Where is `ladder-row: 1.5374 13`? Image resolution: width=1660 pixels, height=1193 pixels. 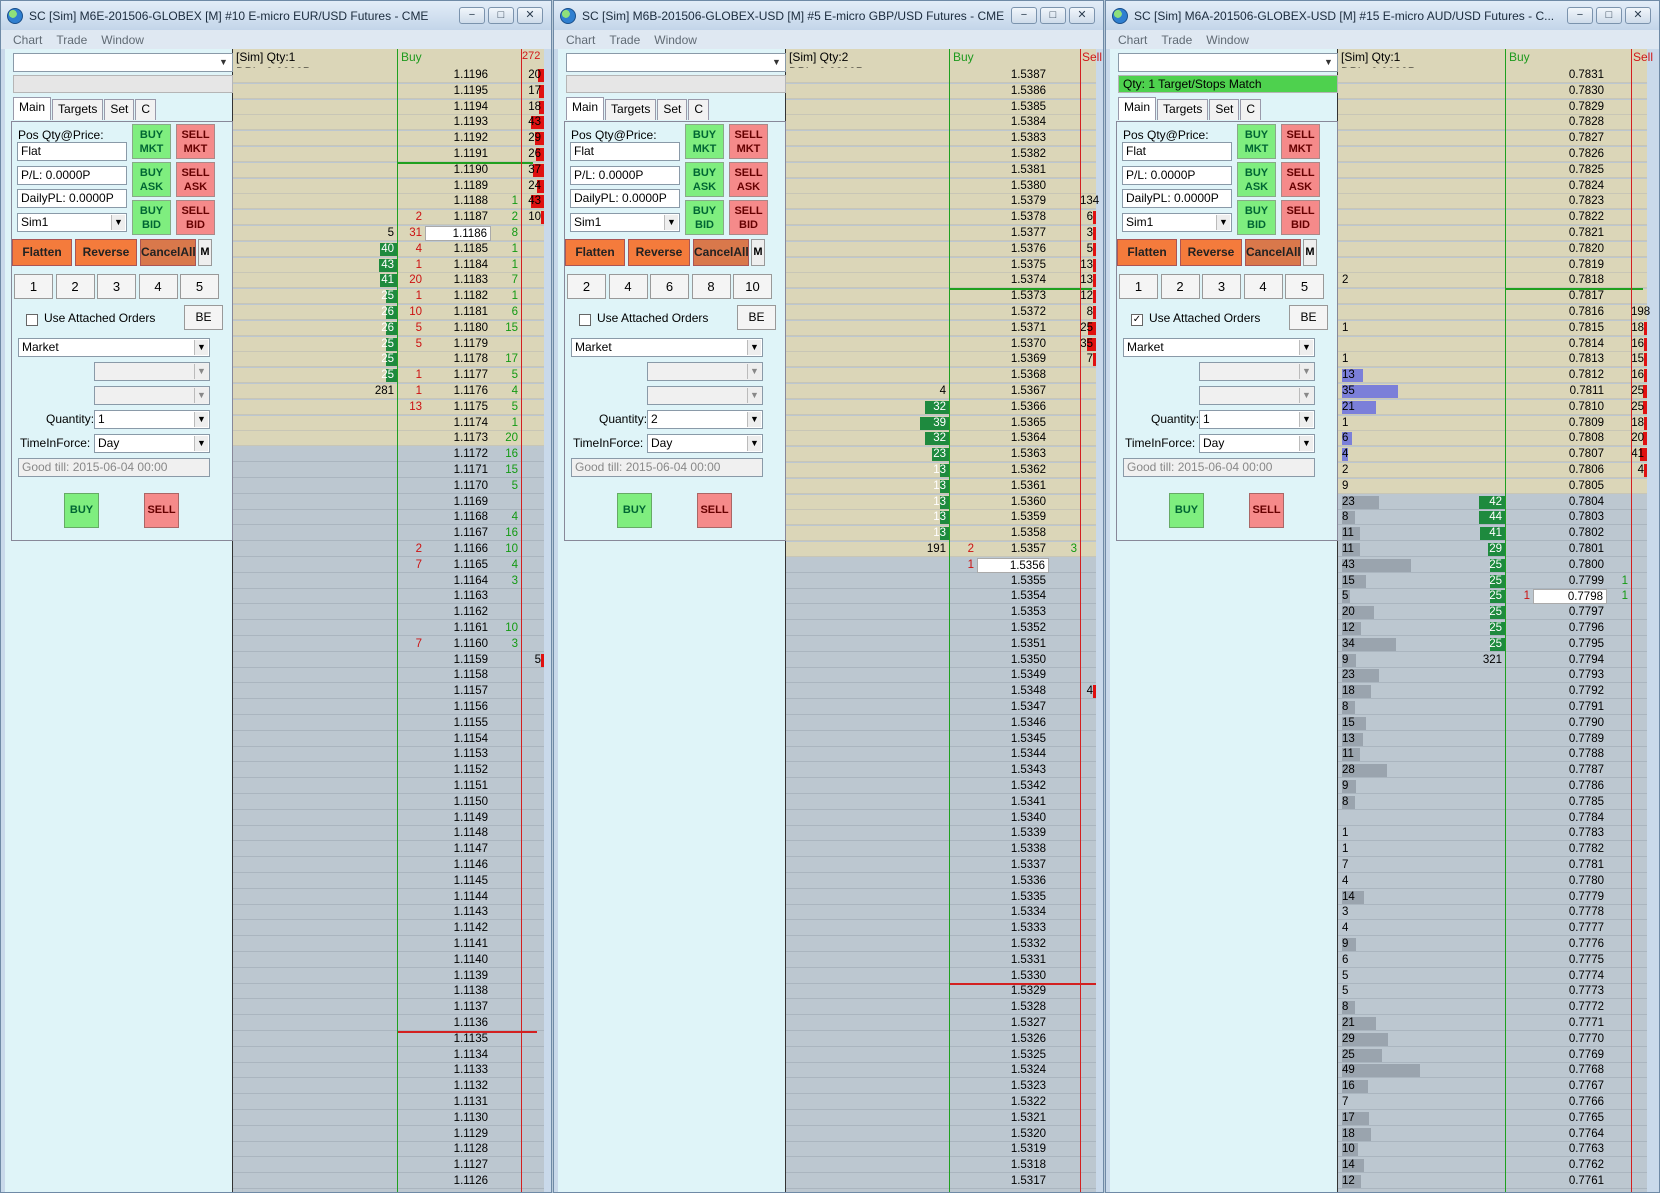
ladder-row: 1.5374 13 is located at coordinates (941, 281).